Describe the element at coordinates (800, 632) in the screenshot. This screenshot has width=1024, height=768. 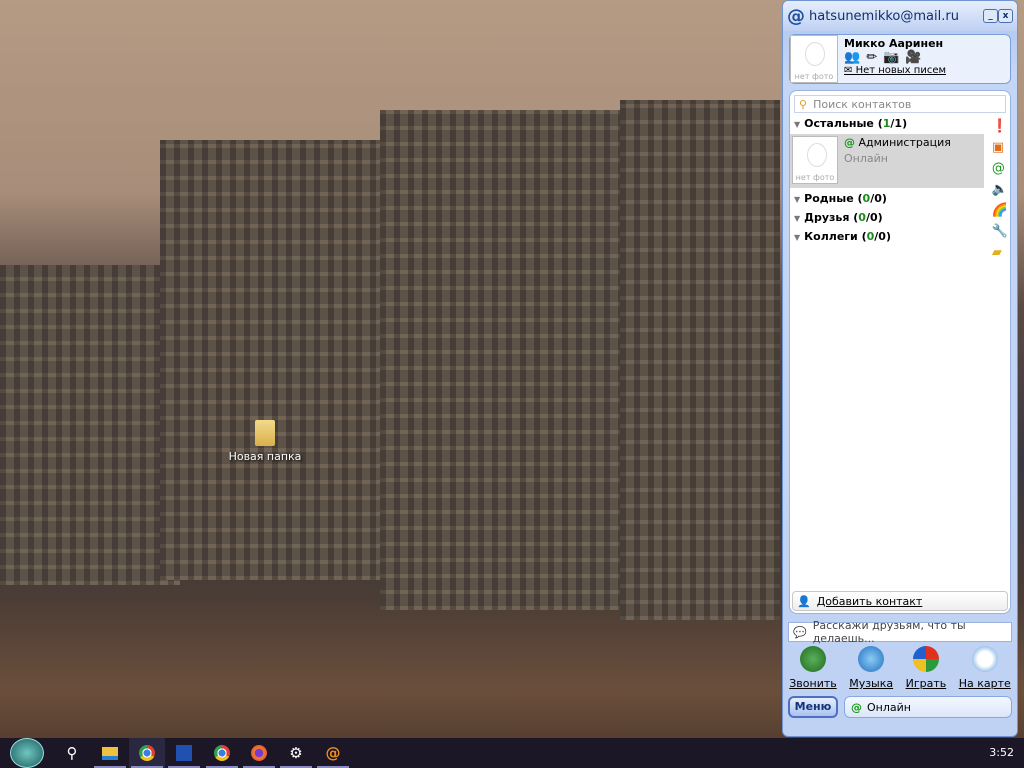
I see `speech-bubble-icon: 💬` at that location.